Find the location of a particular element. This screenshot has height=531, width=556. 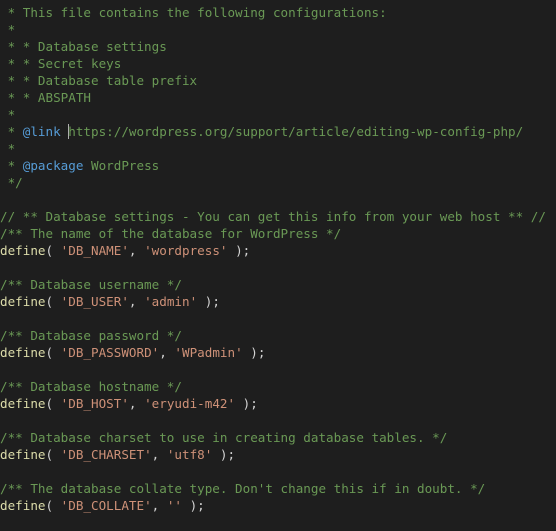

code-token: 'DB_HOST' is located at coordinates (94, 403).